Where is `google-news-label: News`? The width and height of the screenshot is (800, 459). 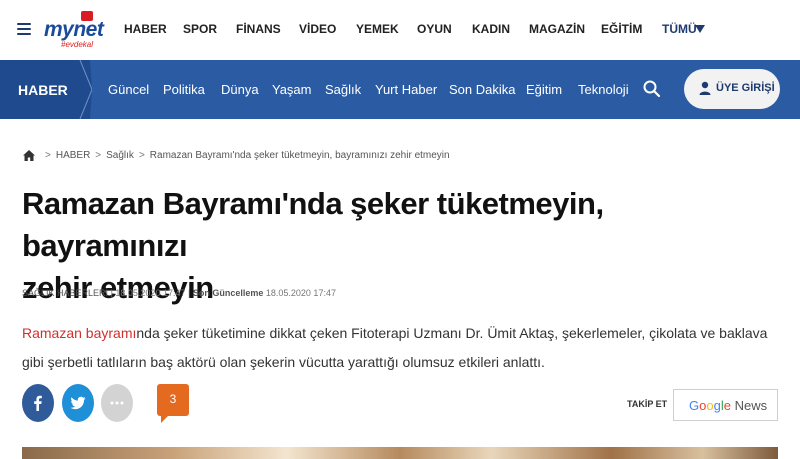 google-news-label: News is located at coordinates (751, 405).